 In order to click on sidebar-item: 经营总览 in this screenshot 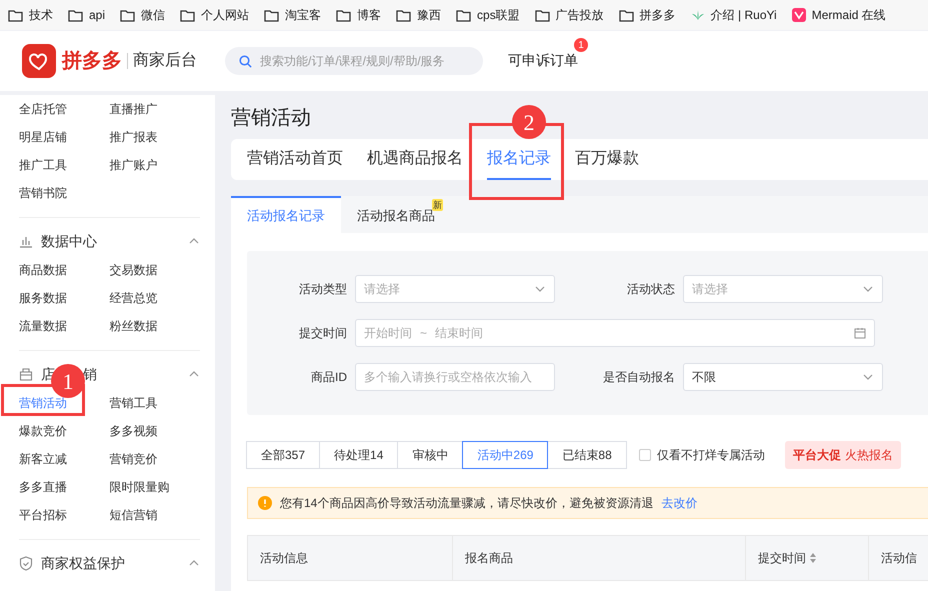, I will do `click(155, 298)`.